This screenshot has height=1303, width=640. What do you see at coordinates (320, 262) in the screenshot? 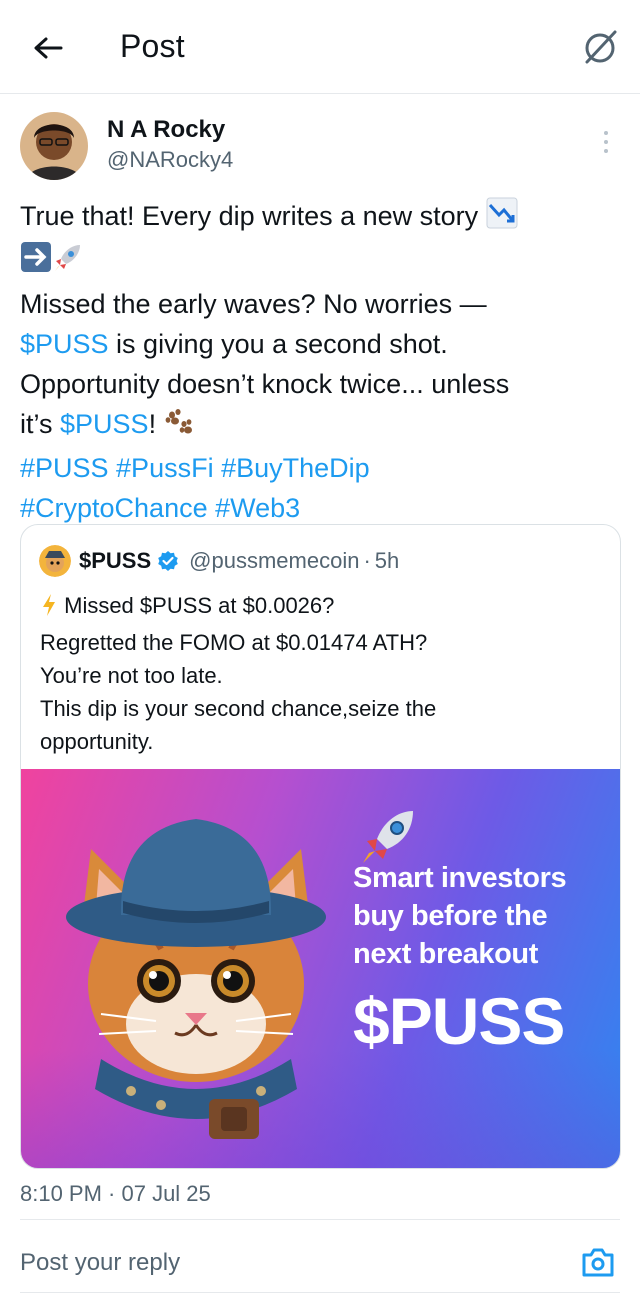
I see `post-line` at bounding box center [320, 262].